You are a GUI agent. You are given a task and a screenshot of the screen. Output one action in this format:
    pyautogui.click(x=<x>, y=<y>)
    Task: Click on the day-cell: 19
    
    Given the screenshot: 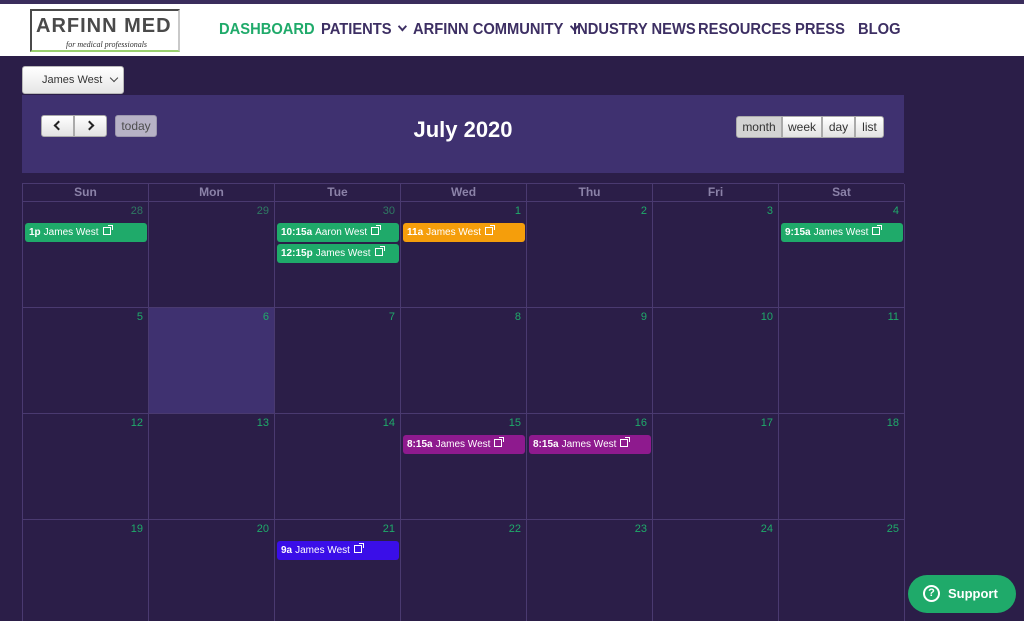 What is the action you would take?
    pyautogui.click(x=86, y=570)
    